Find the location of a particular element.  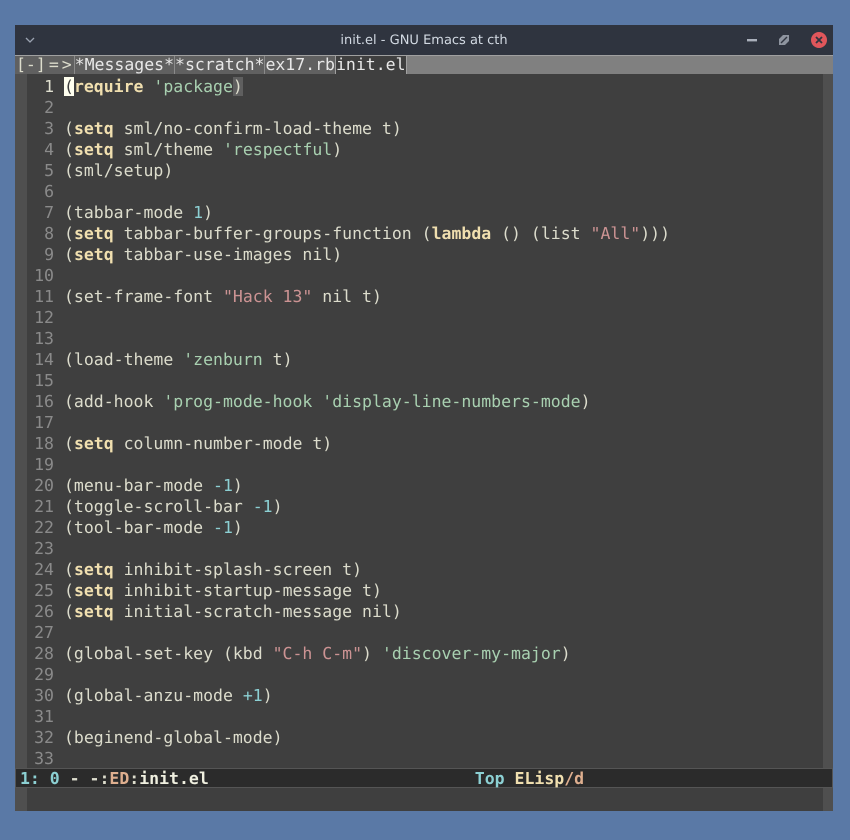

minimize-icon is located at coordinates (752, 40).